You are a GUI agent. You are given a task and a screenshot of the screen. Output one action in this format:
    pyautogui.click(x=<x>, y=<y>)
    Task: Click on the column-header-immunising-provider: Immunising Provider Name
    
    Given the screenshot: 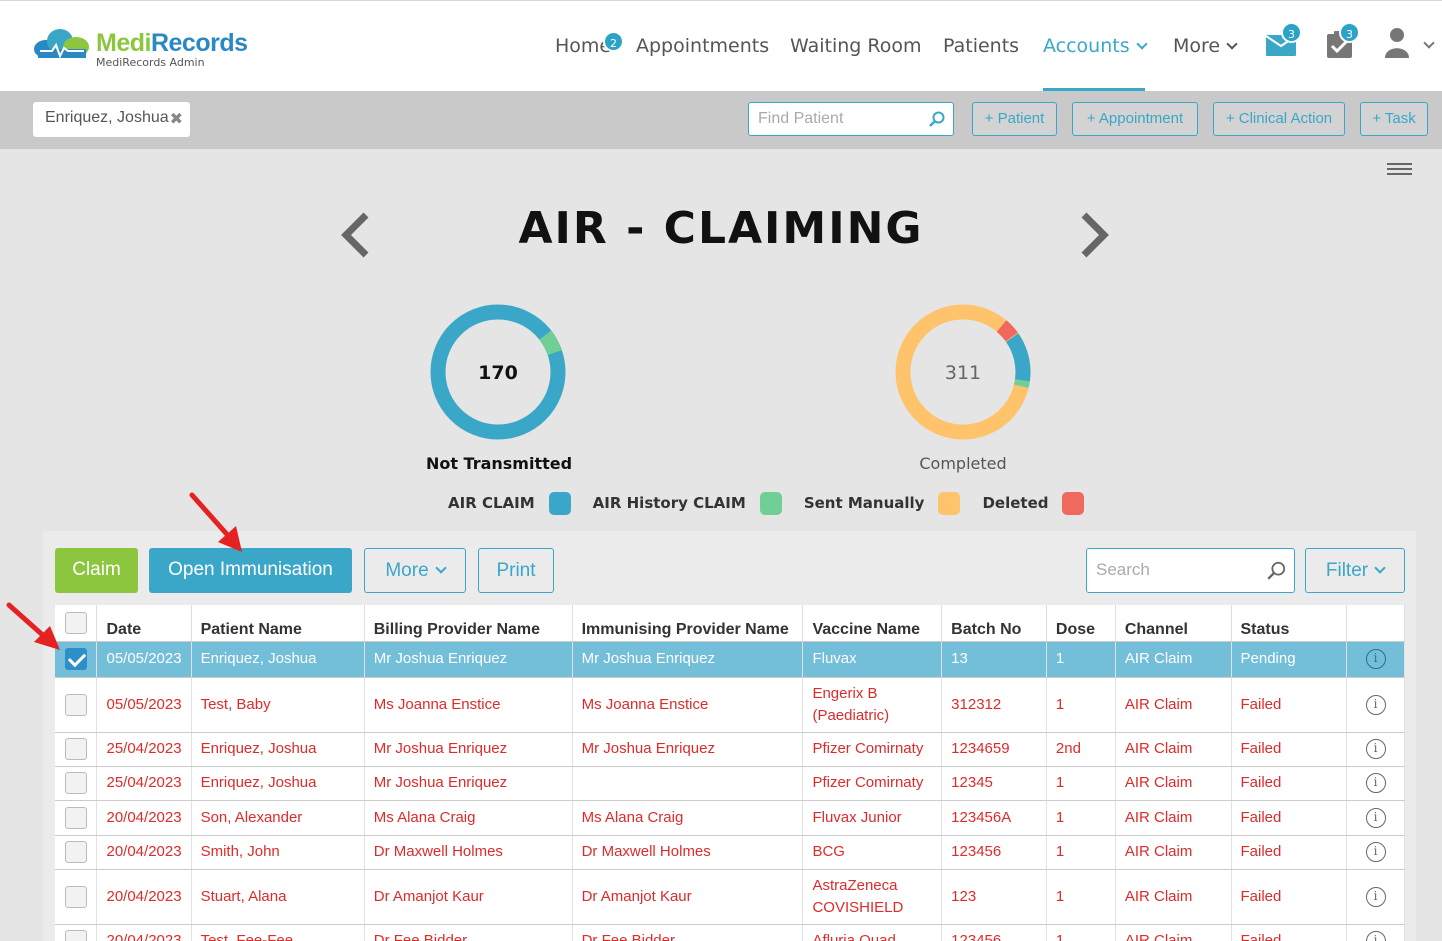 What is the action you would take?
    pyautogui.click(x=688, y=623)
    